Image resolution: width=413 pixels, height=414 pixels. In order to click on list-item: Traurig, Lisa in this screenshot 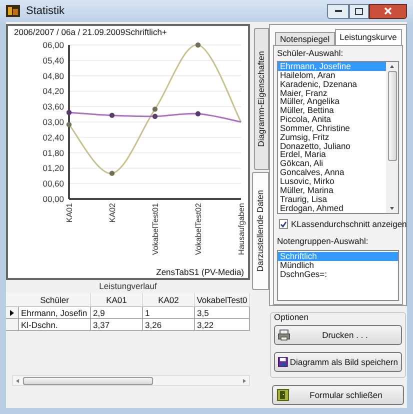, I will do `click(332, 199)`.